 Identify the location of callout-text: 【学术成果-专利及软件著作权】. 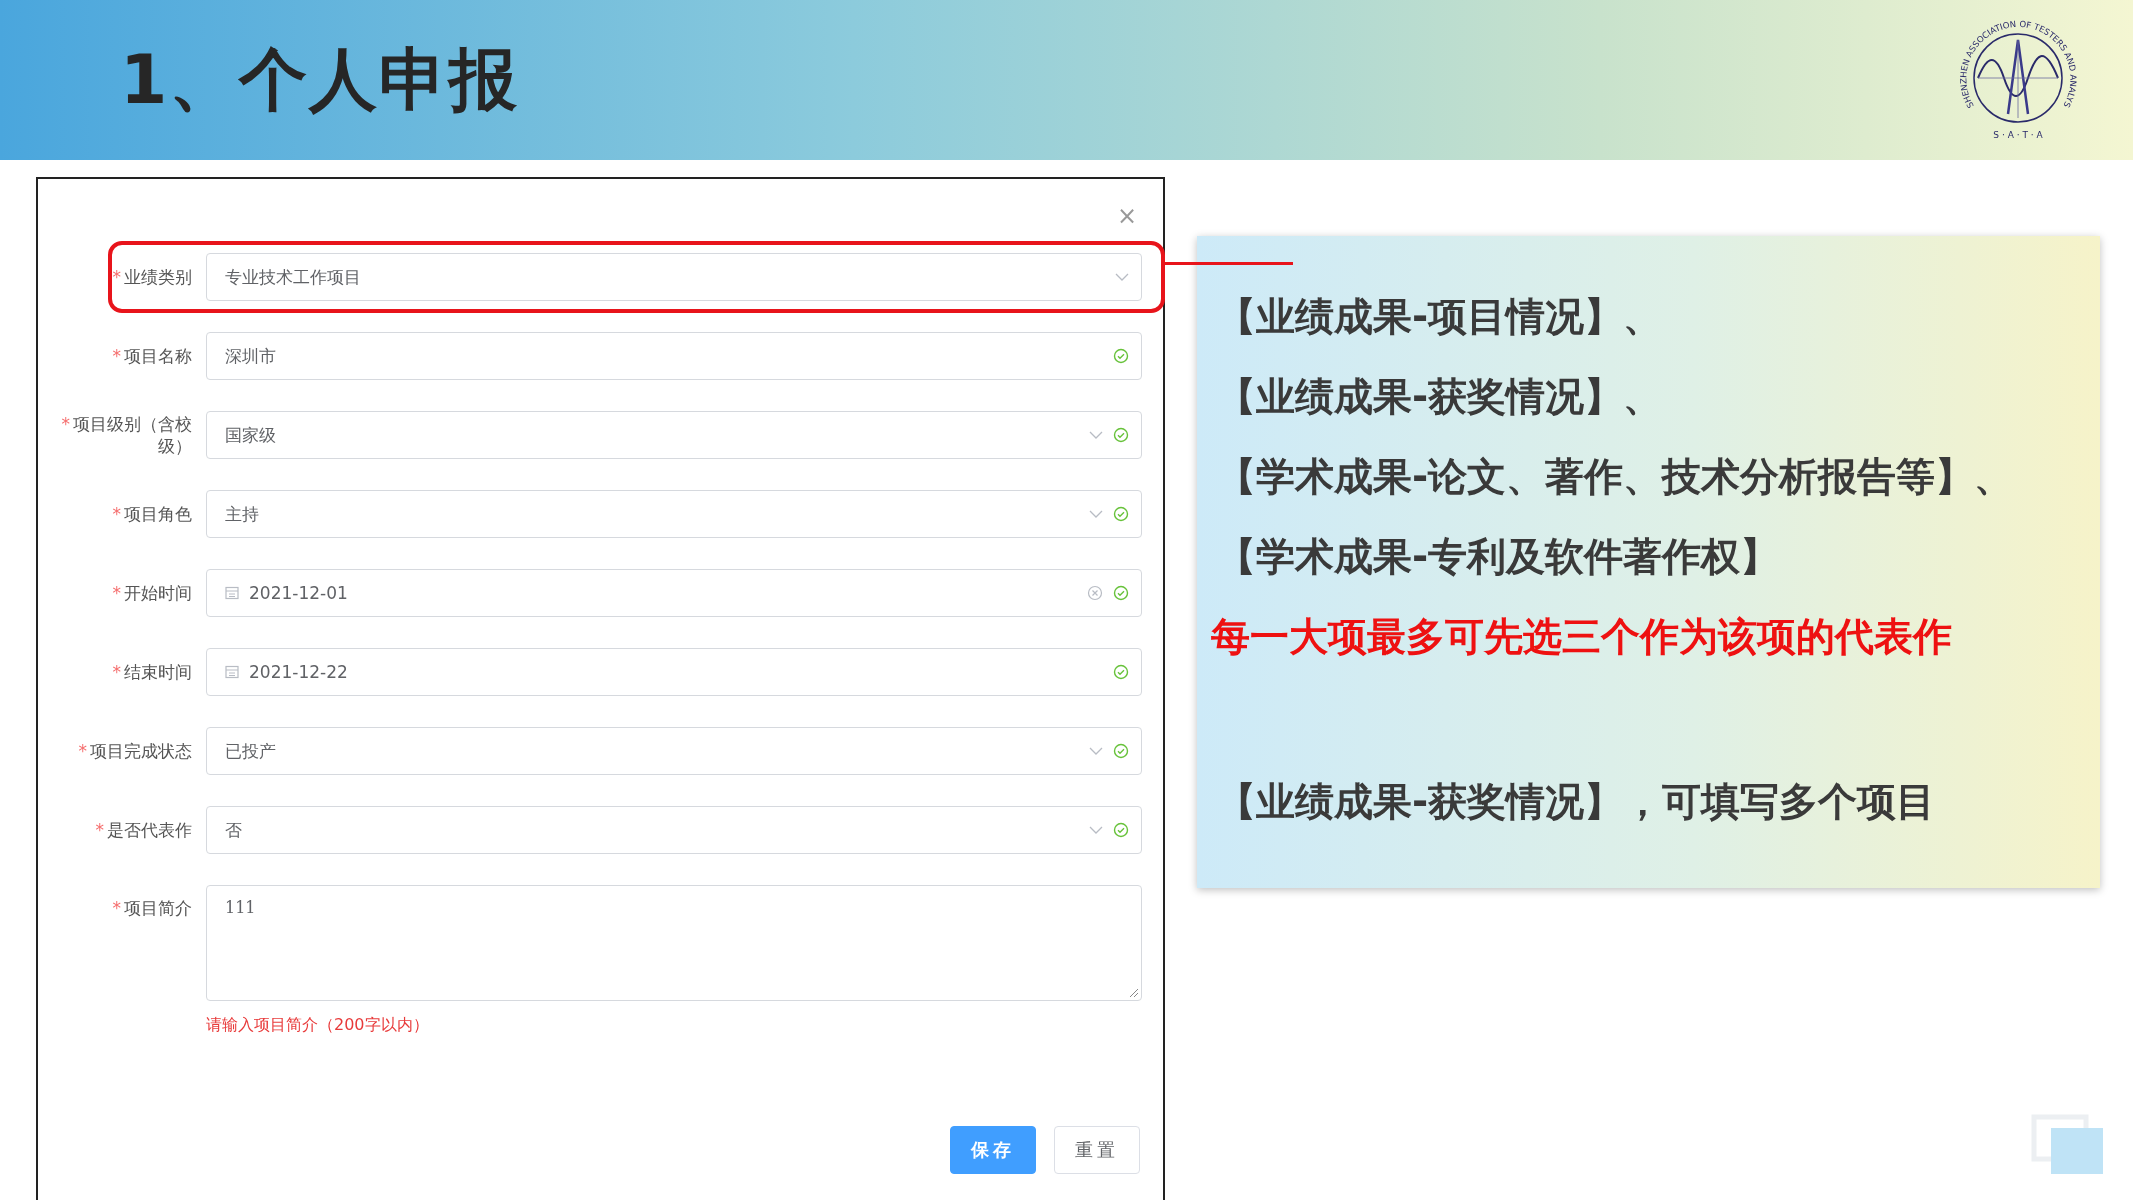
(1499, 557).